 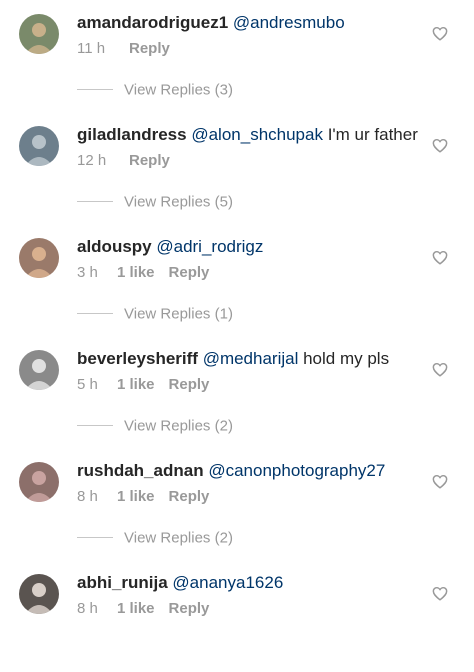 What do you see at coordinates (87, 272) in the screenshot?
I see `timestamp: 3 h` at bounding box center [87, 272].